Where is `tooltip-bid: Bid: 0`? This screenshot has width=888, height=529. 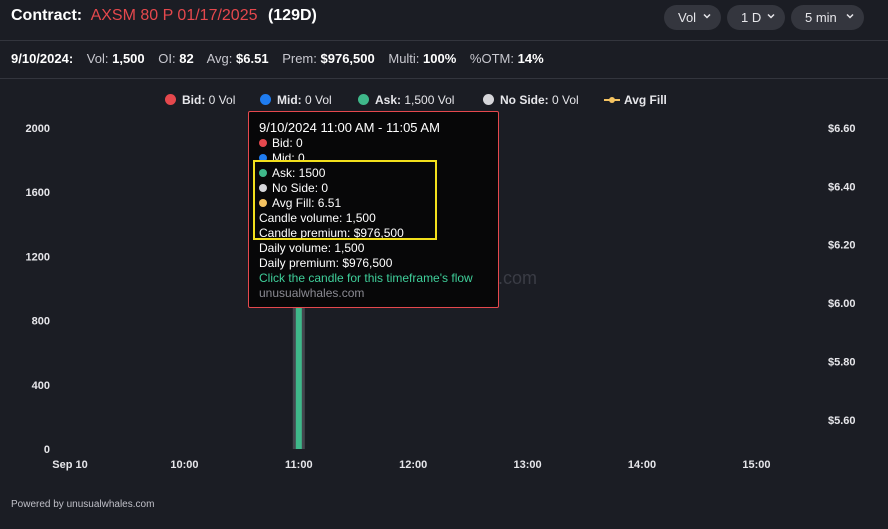
tooltip-bid: Bid: 0 is located at coordinates (281, 143).